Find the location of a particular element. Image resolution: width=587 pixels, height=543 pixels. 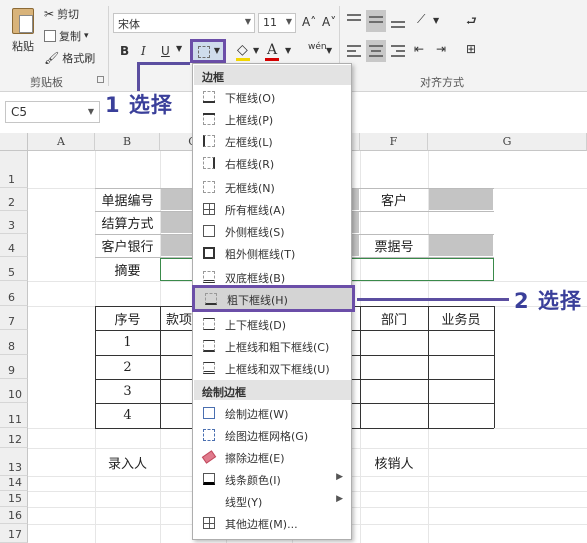

top-double-bottom-border-icon is located at coordinates (209, 368).